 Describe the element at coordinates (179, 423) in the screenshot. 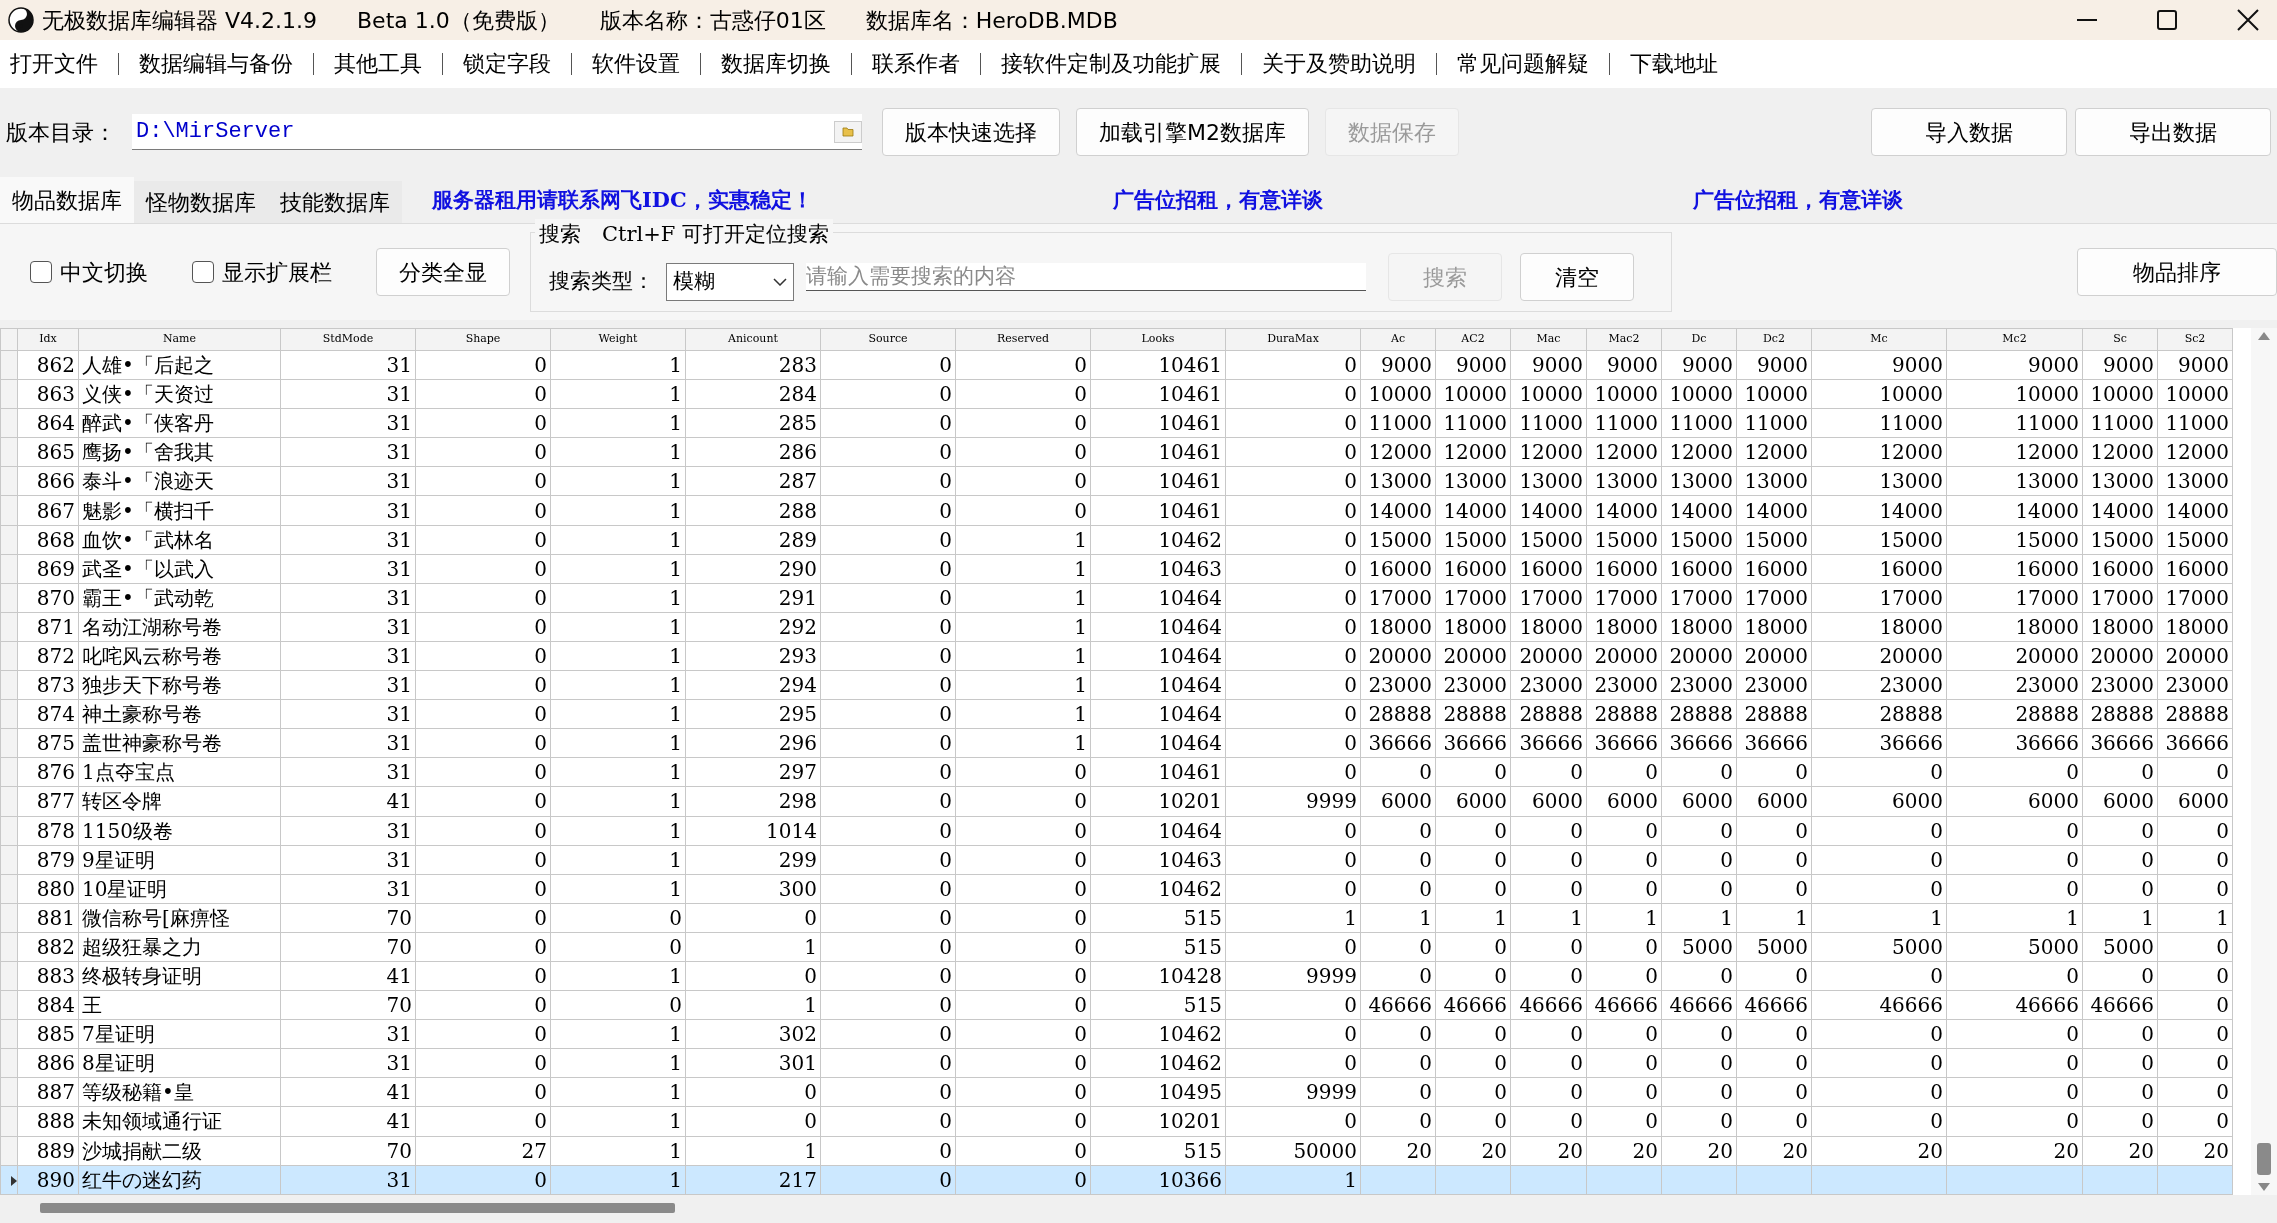

I see `table-cell: 醉武•「侠客丹` at that location.